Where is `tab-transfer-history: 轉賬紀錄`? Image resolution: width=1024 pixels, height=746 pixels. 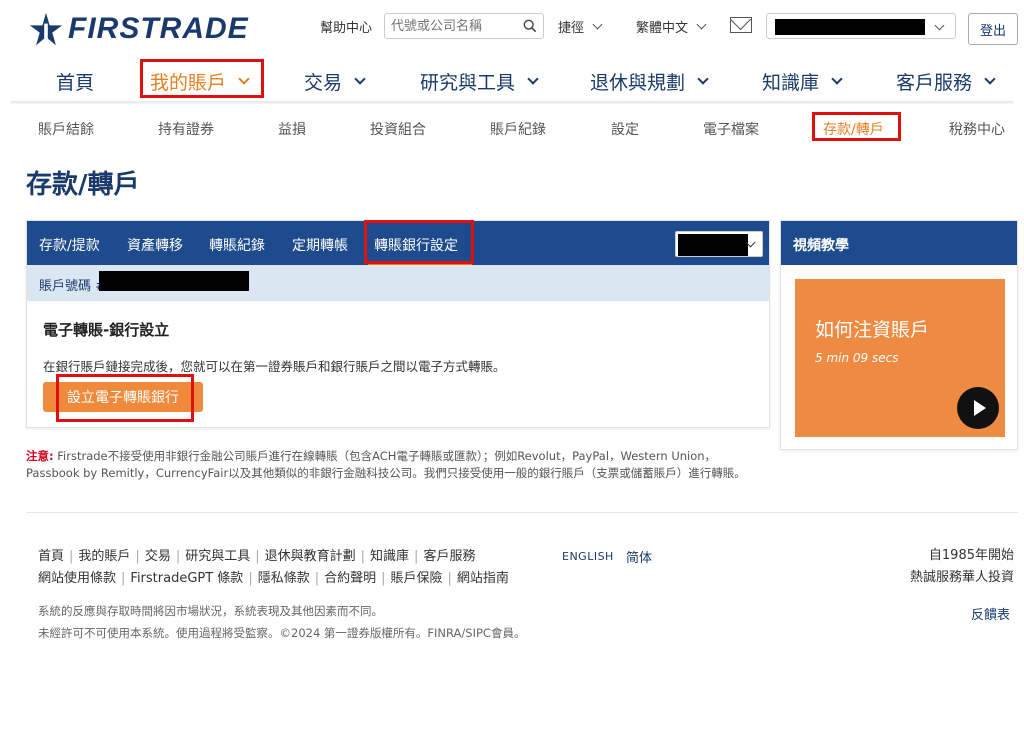 tab-transfer-history: 轉賬紀錄 is located at coordinates (237, 245).